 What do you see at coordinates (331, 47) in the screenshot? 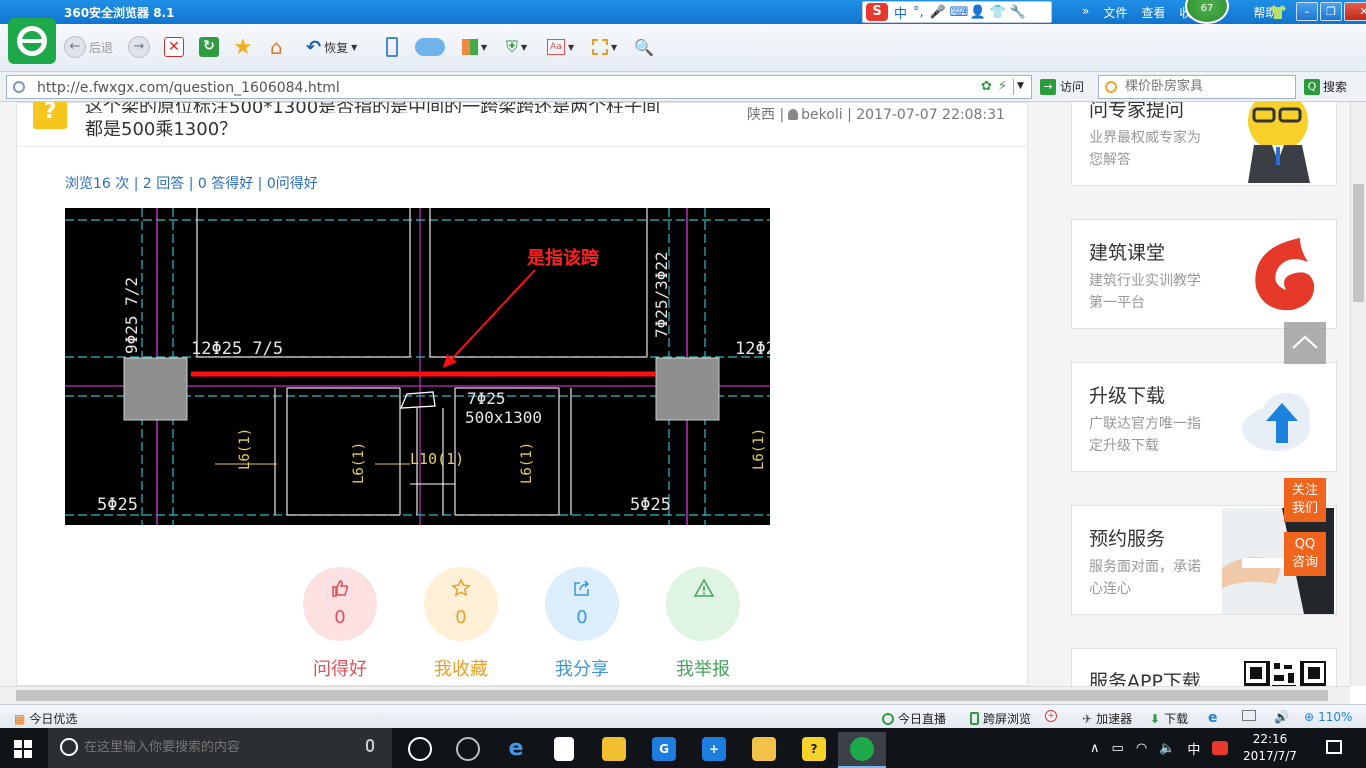
I see `restore-tab-button: ↶ 恢复 ▼` at bounding box center [331, 47].